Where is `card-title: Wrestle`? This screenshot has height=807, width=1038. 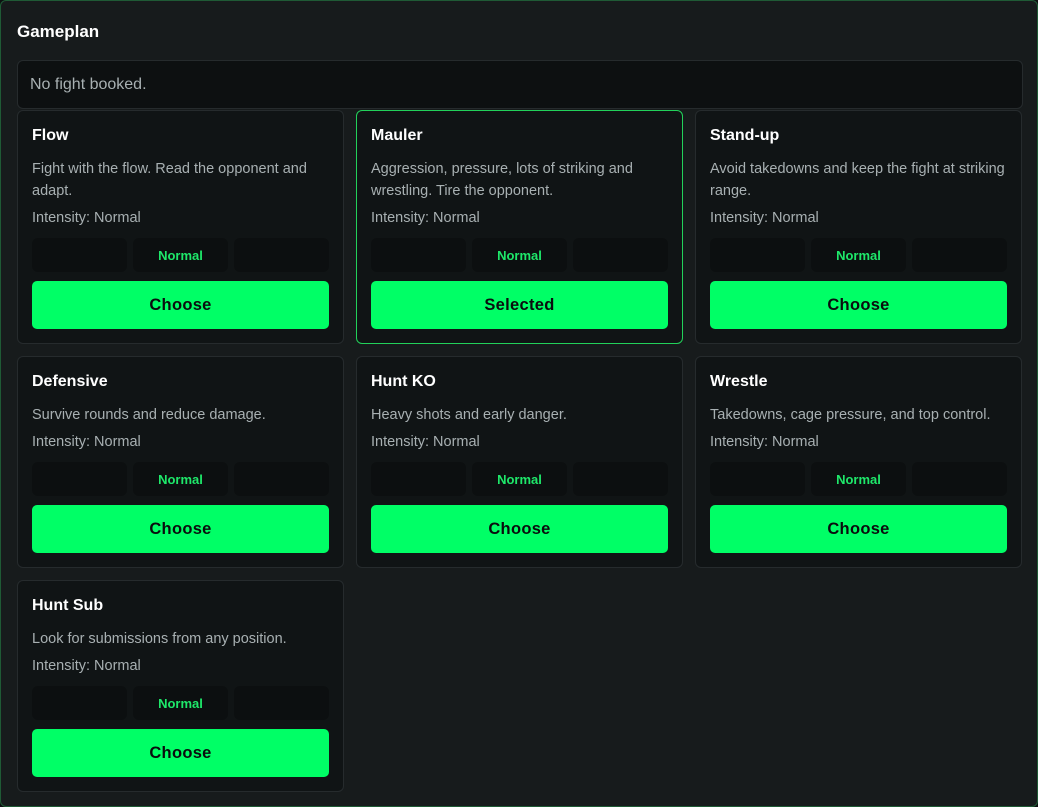
card-title: Wrestle is located at coordinates (739, 381).